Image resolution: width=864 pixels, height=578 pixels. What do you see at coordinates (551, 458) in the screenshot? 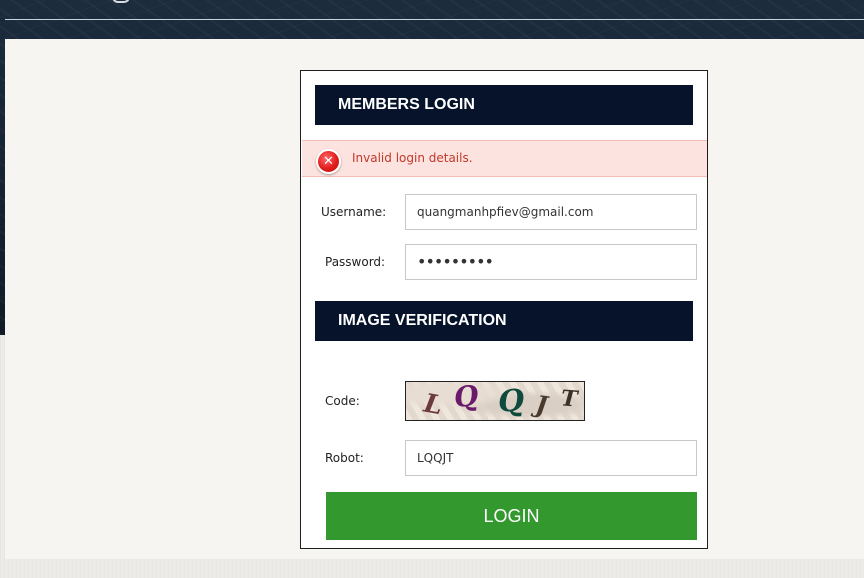
I see `robot-code-input: LQQJT` at bounding box center [551, 458].